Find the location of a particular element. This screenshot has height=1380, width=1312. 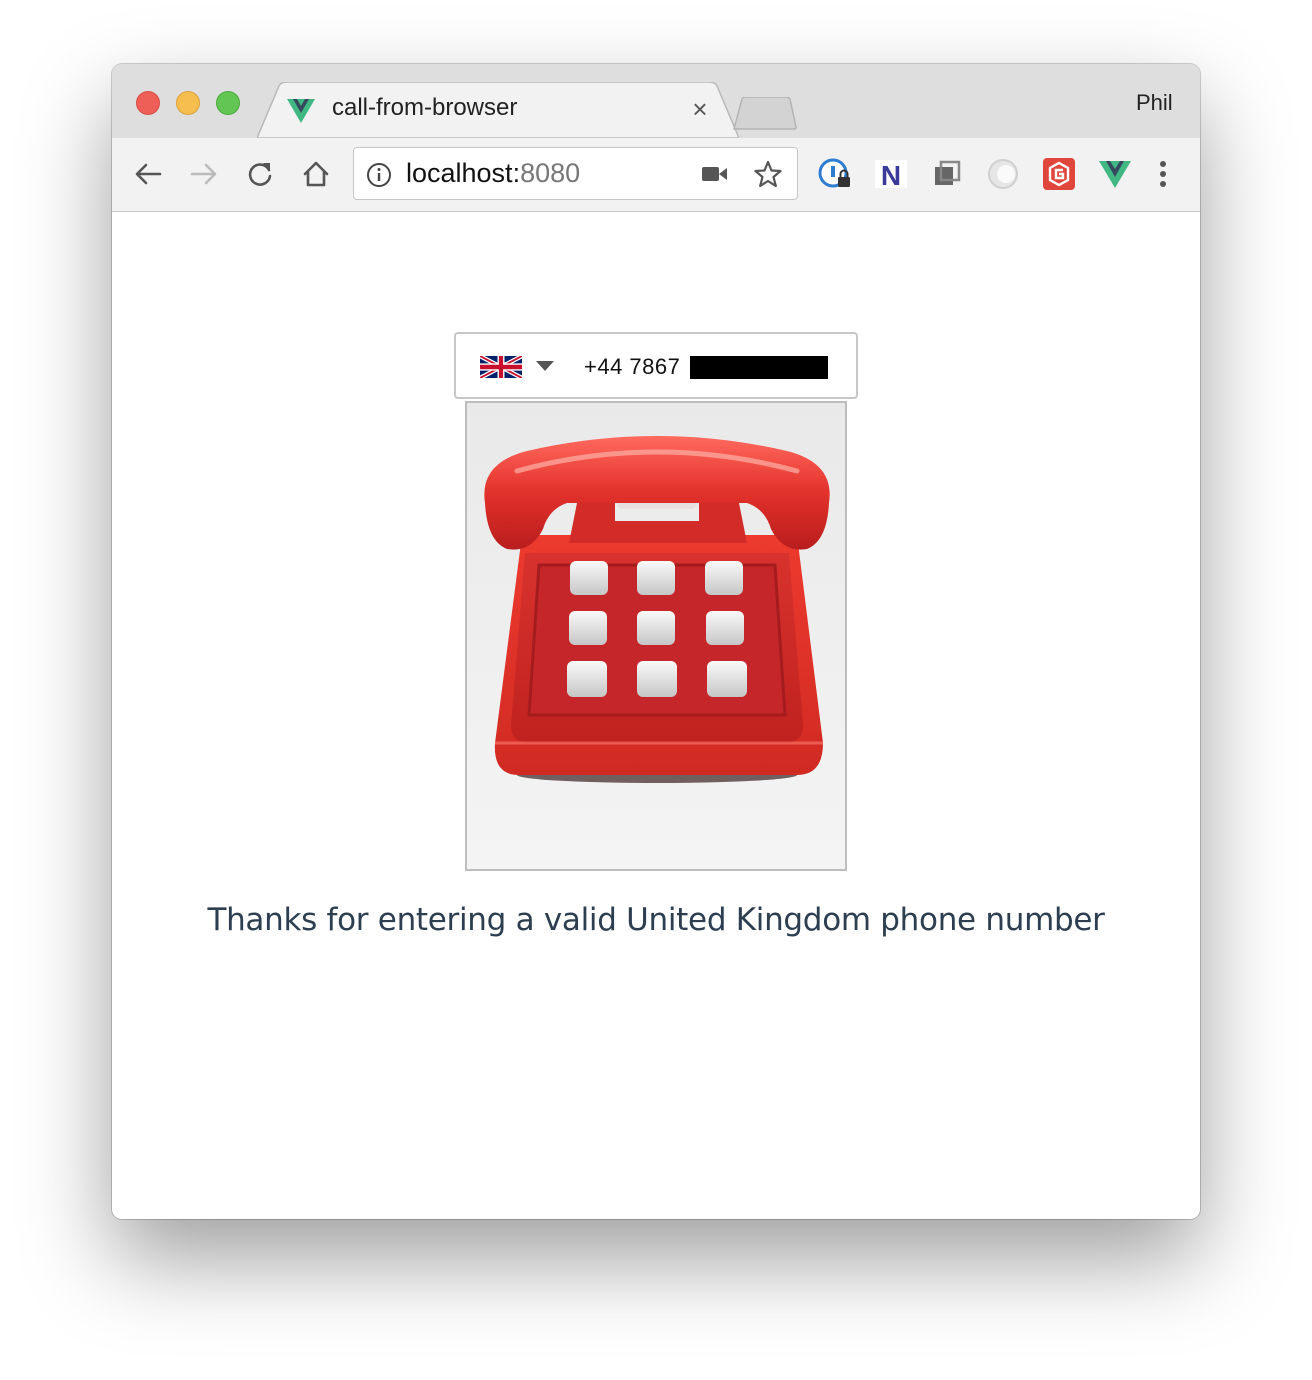

tab-title: call-from-browser is located at coordinates (425, 107).